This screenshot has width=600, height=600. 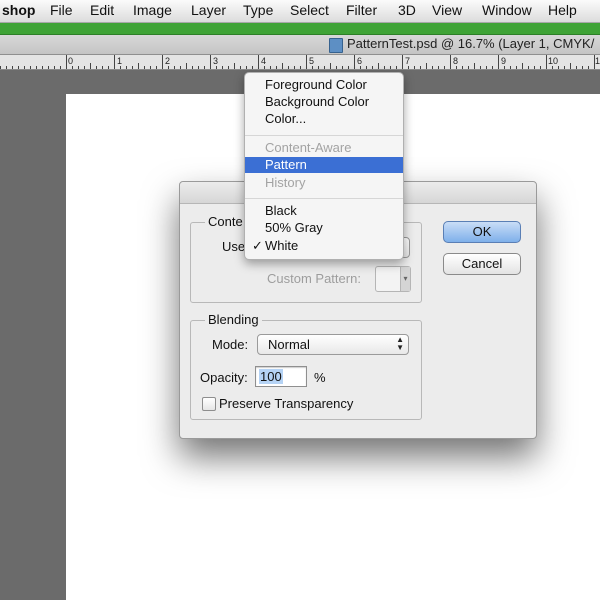 I want to click on horizontal-ruler, so click(x=300, y=62).